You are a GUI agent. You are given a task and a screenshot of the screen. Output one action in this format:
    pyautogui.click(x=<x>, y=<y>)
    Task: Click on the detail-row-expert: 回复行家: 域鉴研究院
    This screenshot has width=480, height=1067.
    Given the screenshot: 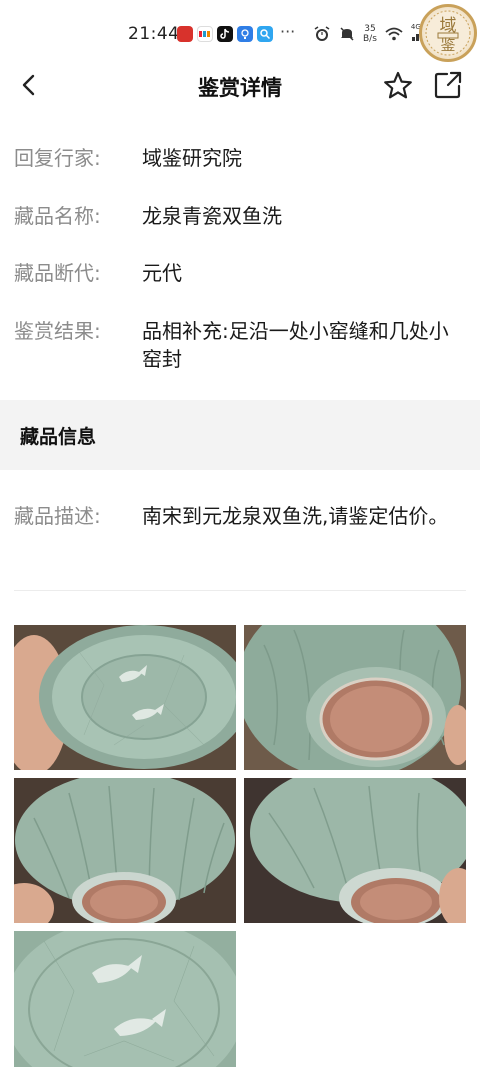 What is the action you would take?
    pyautogui.click(x=240, y=158)
    